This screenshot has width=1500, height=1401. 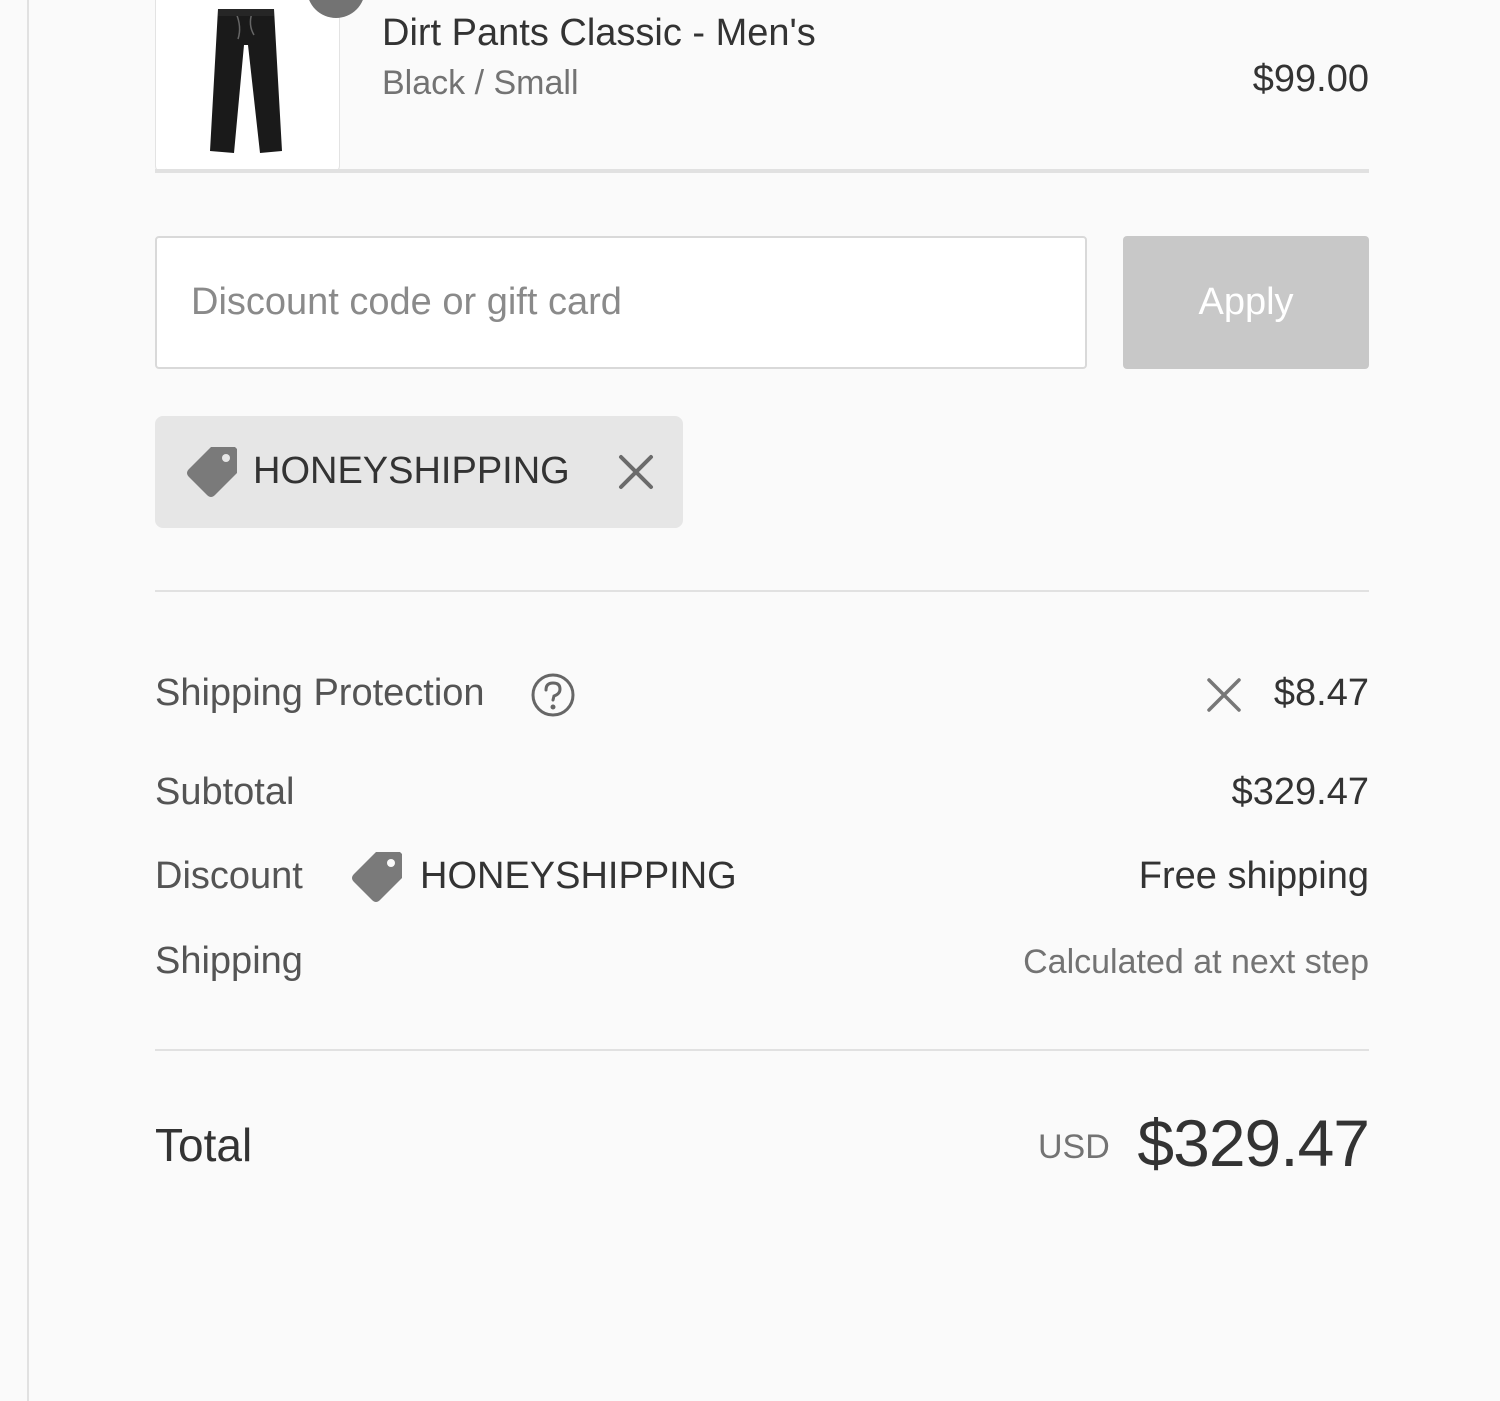 What do you see at coordinates (599, 33) in the screenshot?
I see `product-title: Dirt Pants Classic - Men's` at bounding box center [599, 33].